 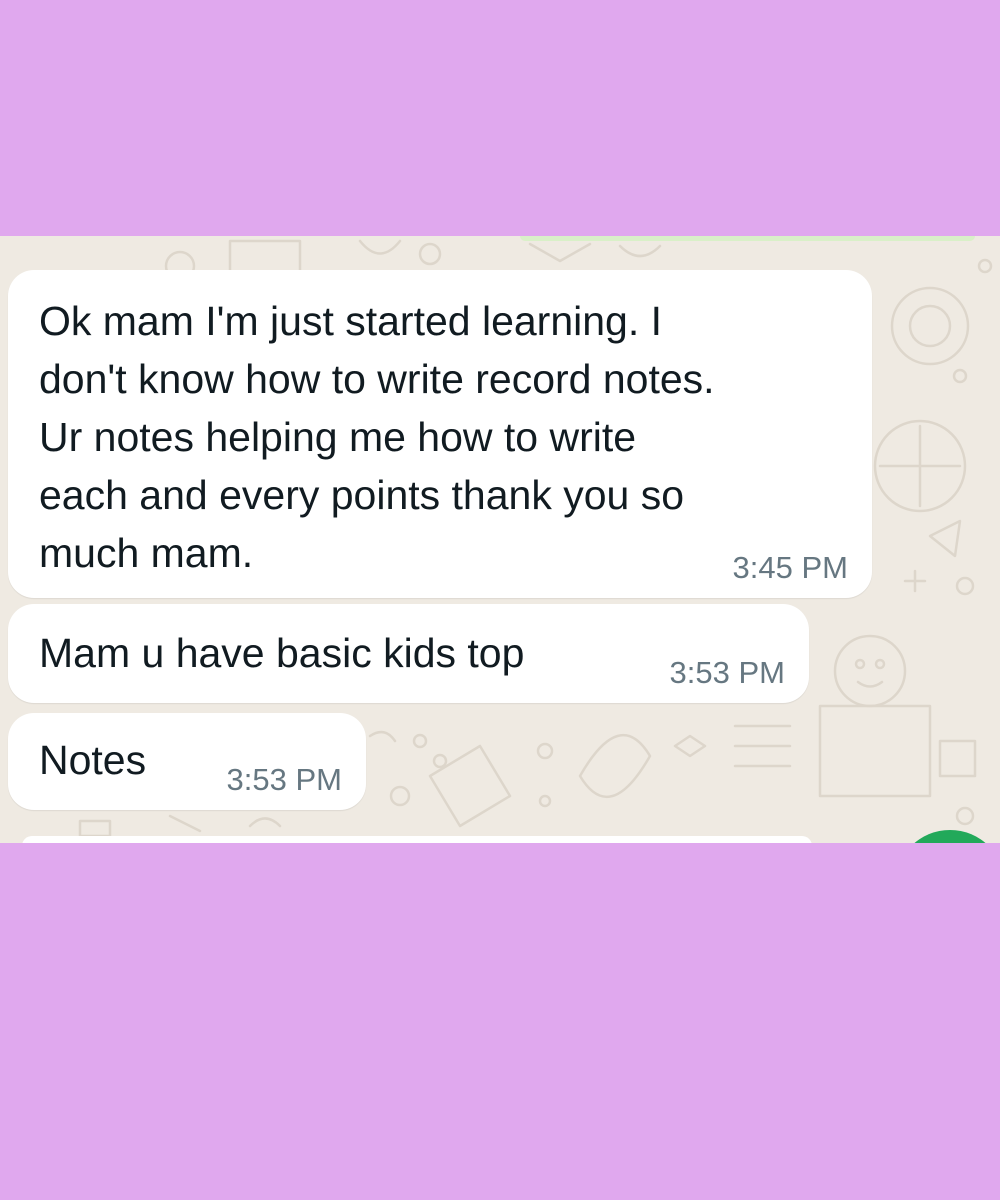 What do you see at coordinates (790, 567) in the screenshot?
I see `message-timestamp: 3:45 PM` at bounding box center [790, 567].